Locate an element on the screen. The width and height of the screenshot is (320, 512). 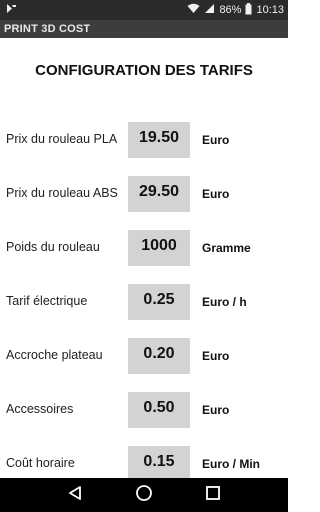
rate-row-spool-weight: Poids du rouleau 1000 Gramme is located at coordinates (144, 248).